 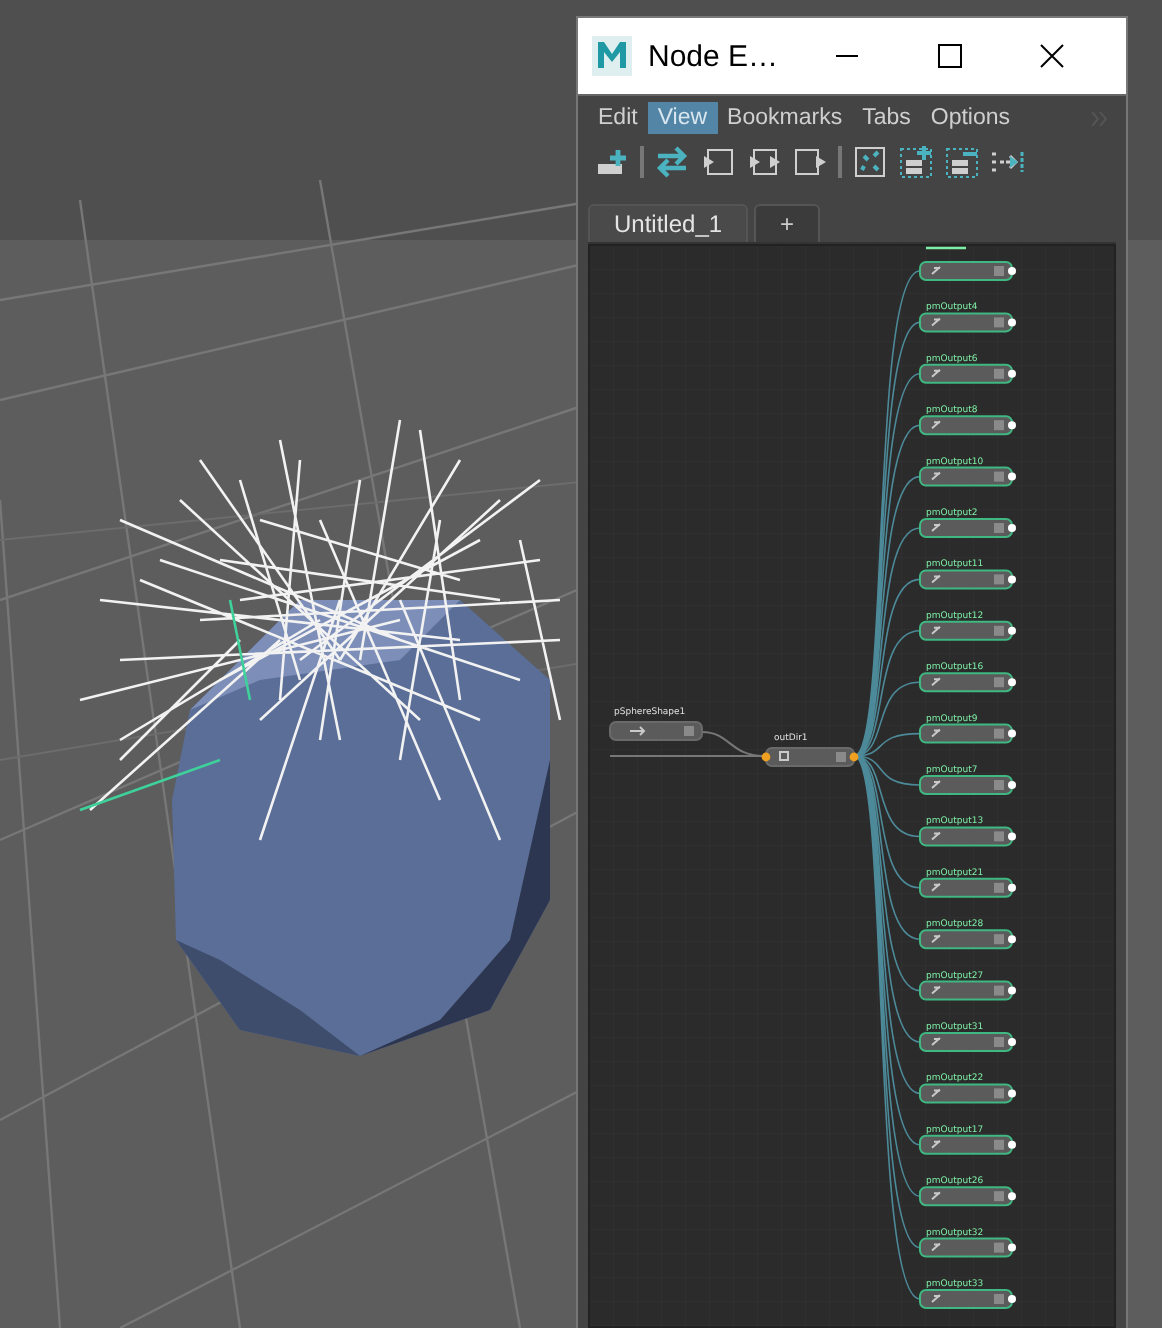 I want to click on maximize-icon, so click(x=949, y=56).